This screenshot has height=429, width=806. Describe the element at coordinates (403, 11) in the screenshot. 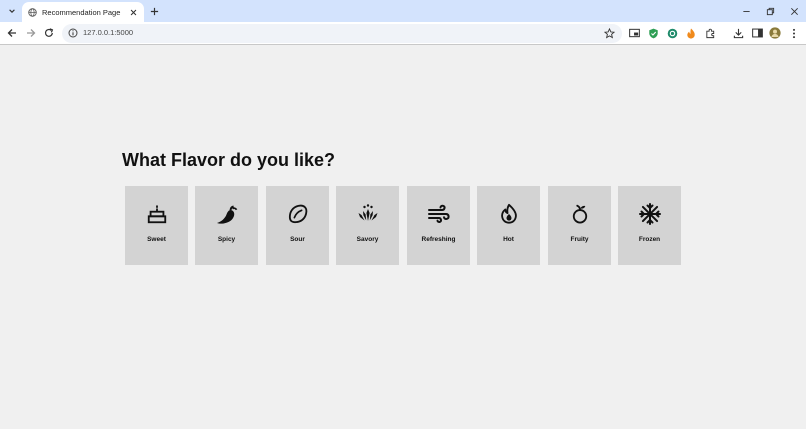

I see `tab-strip: Recommendation Page` at that location.